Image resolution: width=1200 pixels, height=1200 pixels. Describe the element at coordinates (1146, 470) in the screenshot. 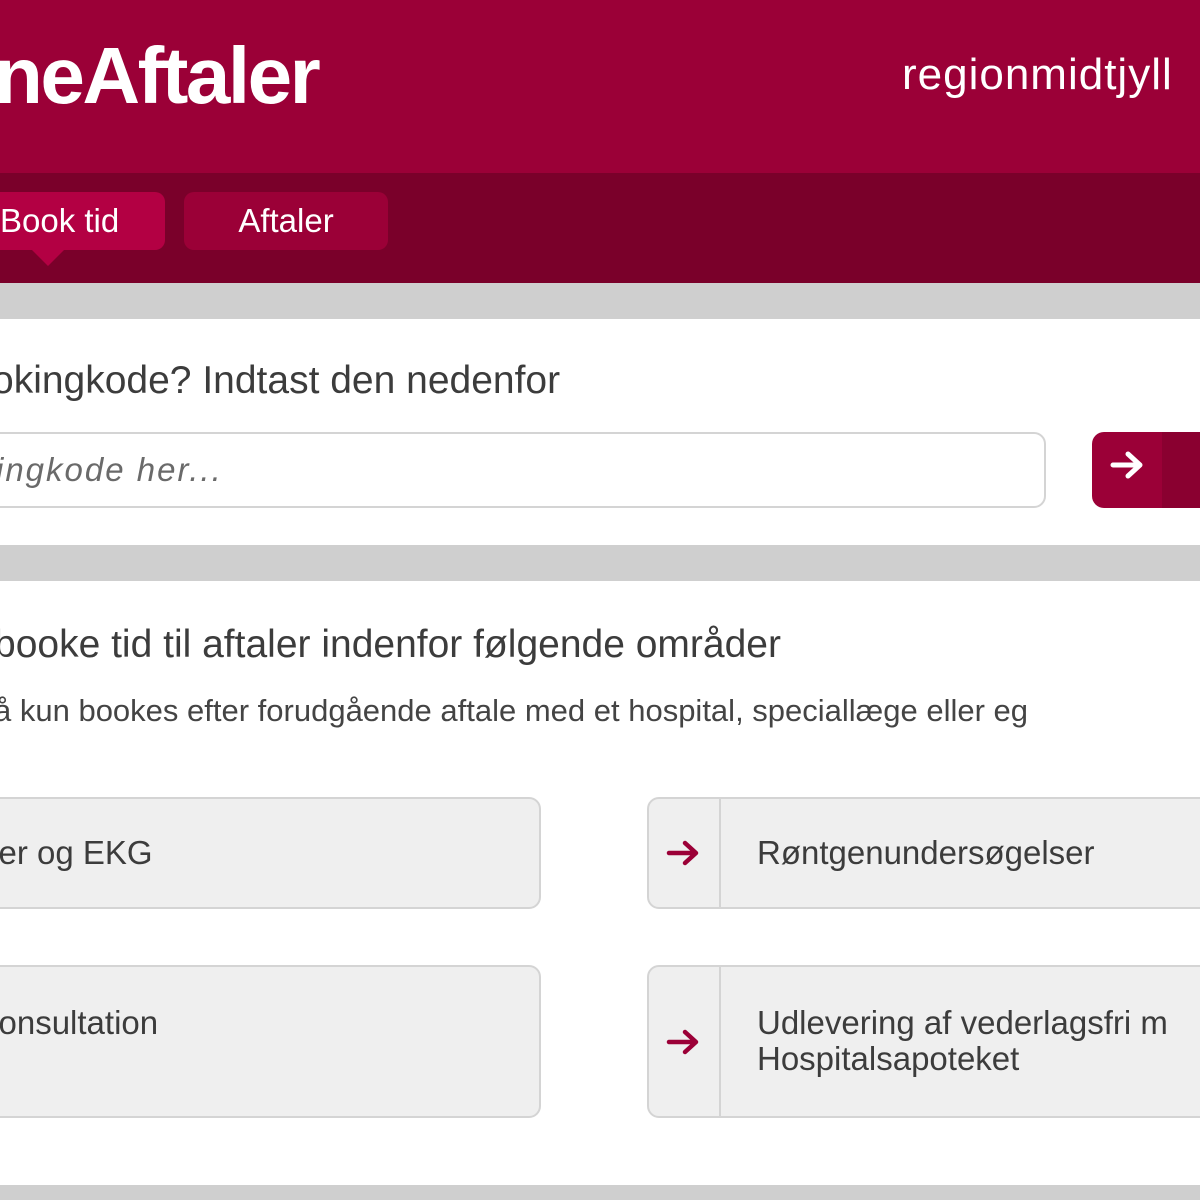

I see `booking-code-submit-button` at that location.